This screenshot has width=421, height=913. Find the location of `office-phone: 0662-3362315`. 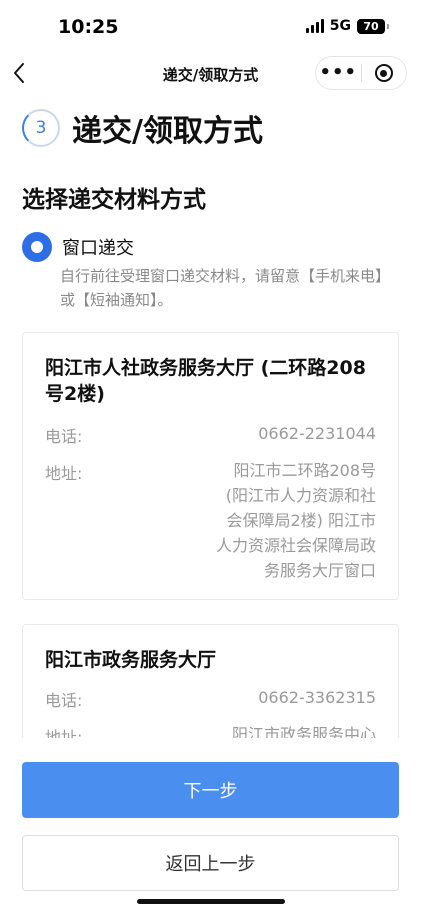

office-phone: 0662-3362315 is located at coordinates (317, 697).